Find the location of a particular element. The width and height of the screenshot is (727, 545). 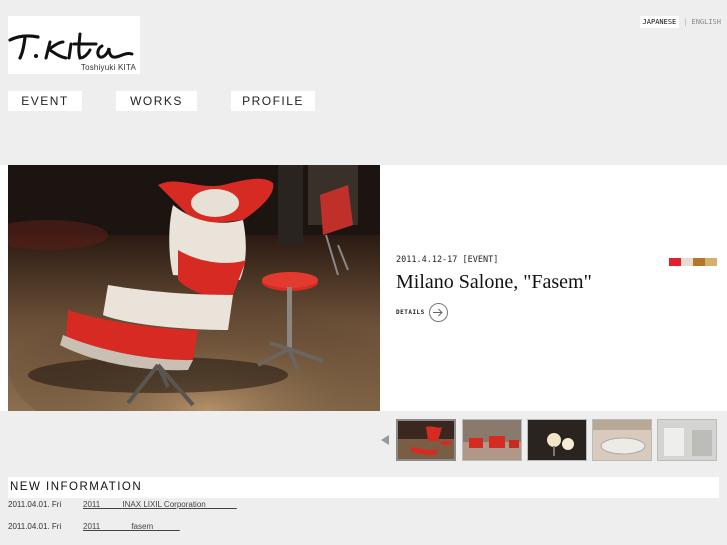

news-item: 2011.04.01. Fri 2011 fasem is located at coordinates (94, 526).